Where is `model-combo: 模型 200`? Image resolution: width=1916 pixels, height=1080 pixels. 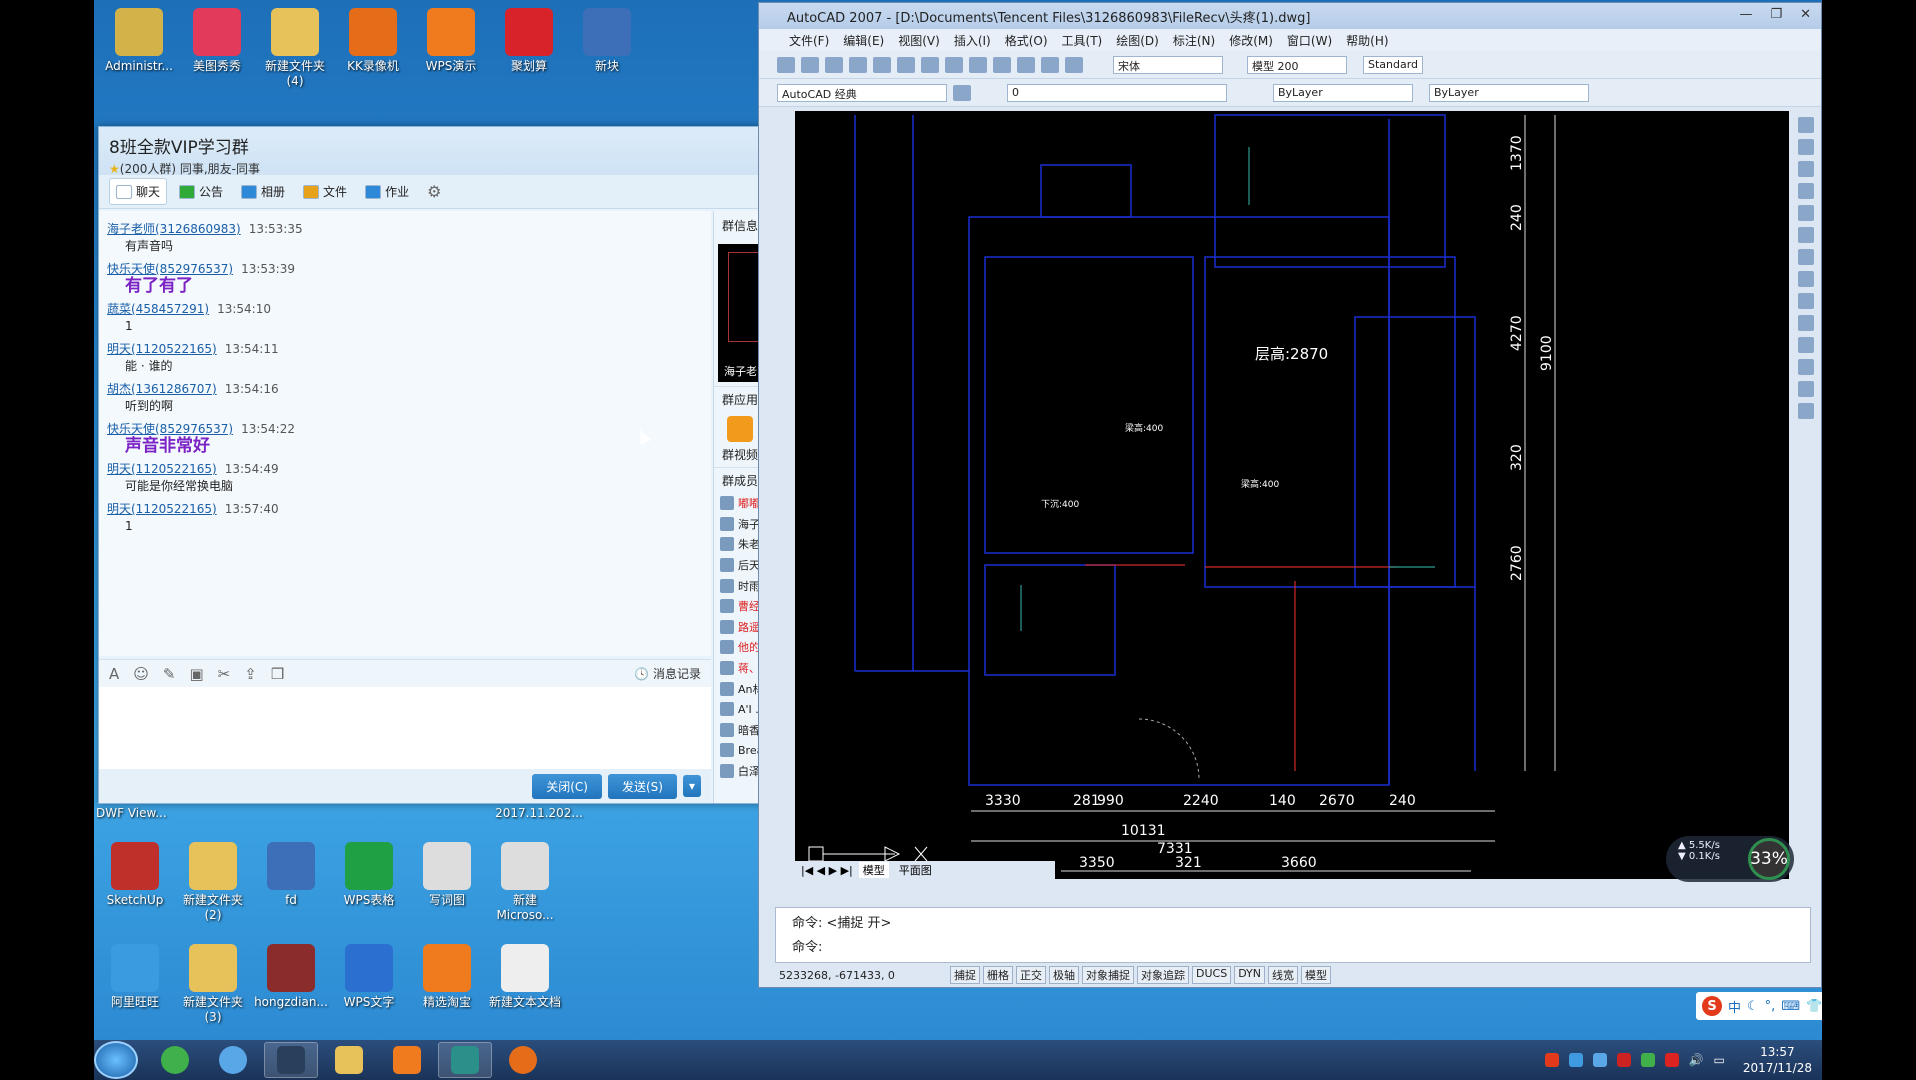
model-combo: 模型 200 is located at coordinates (1297, 64).